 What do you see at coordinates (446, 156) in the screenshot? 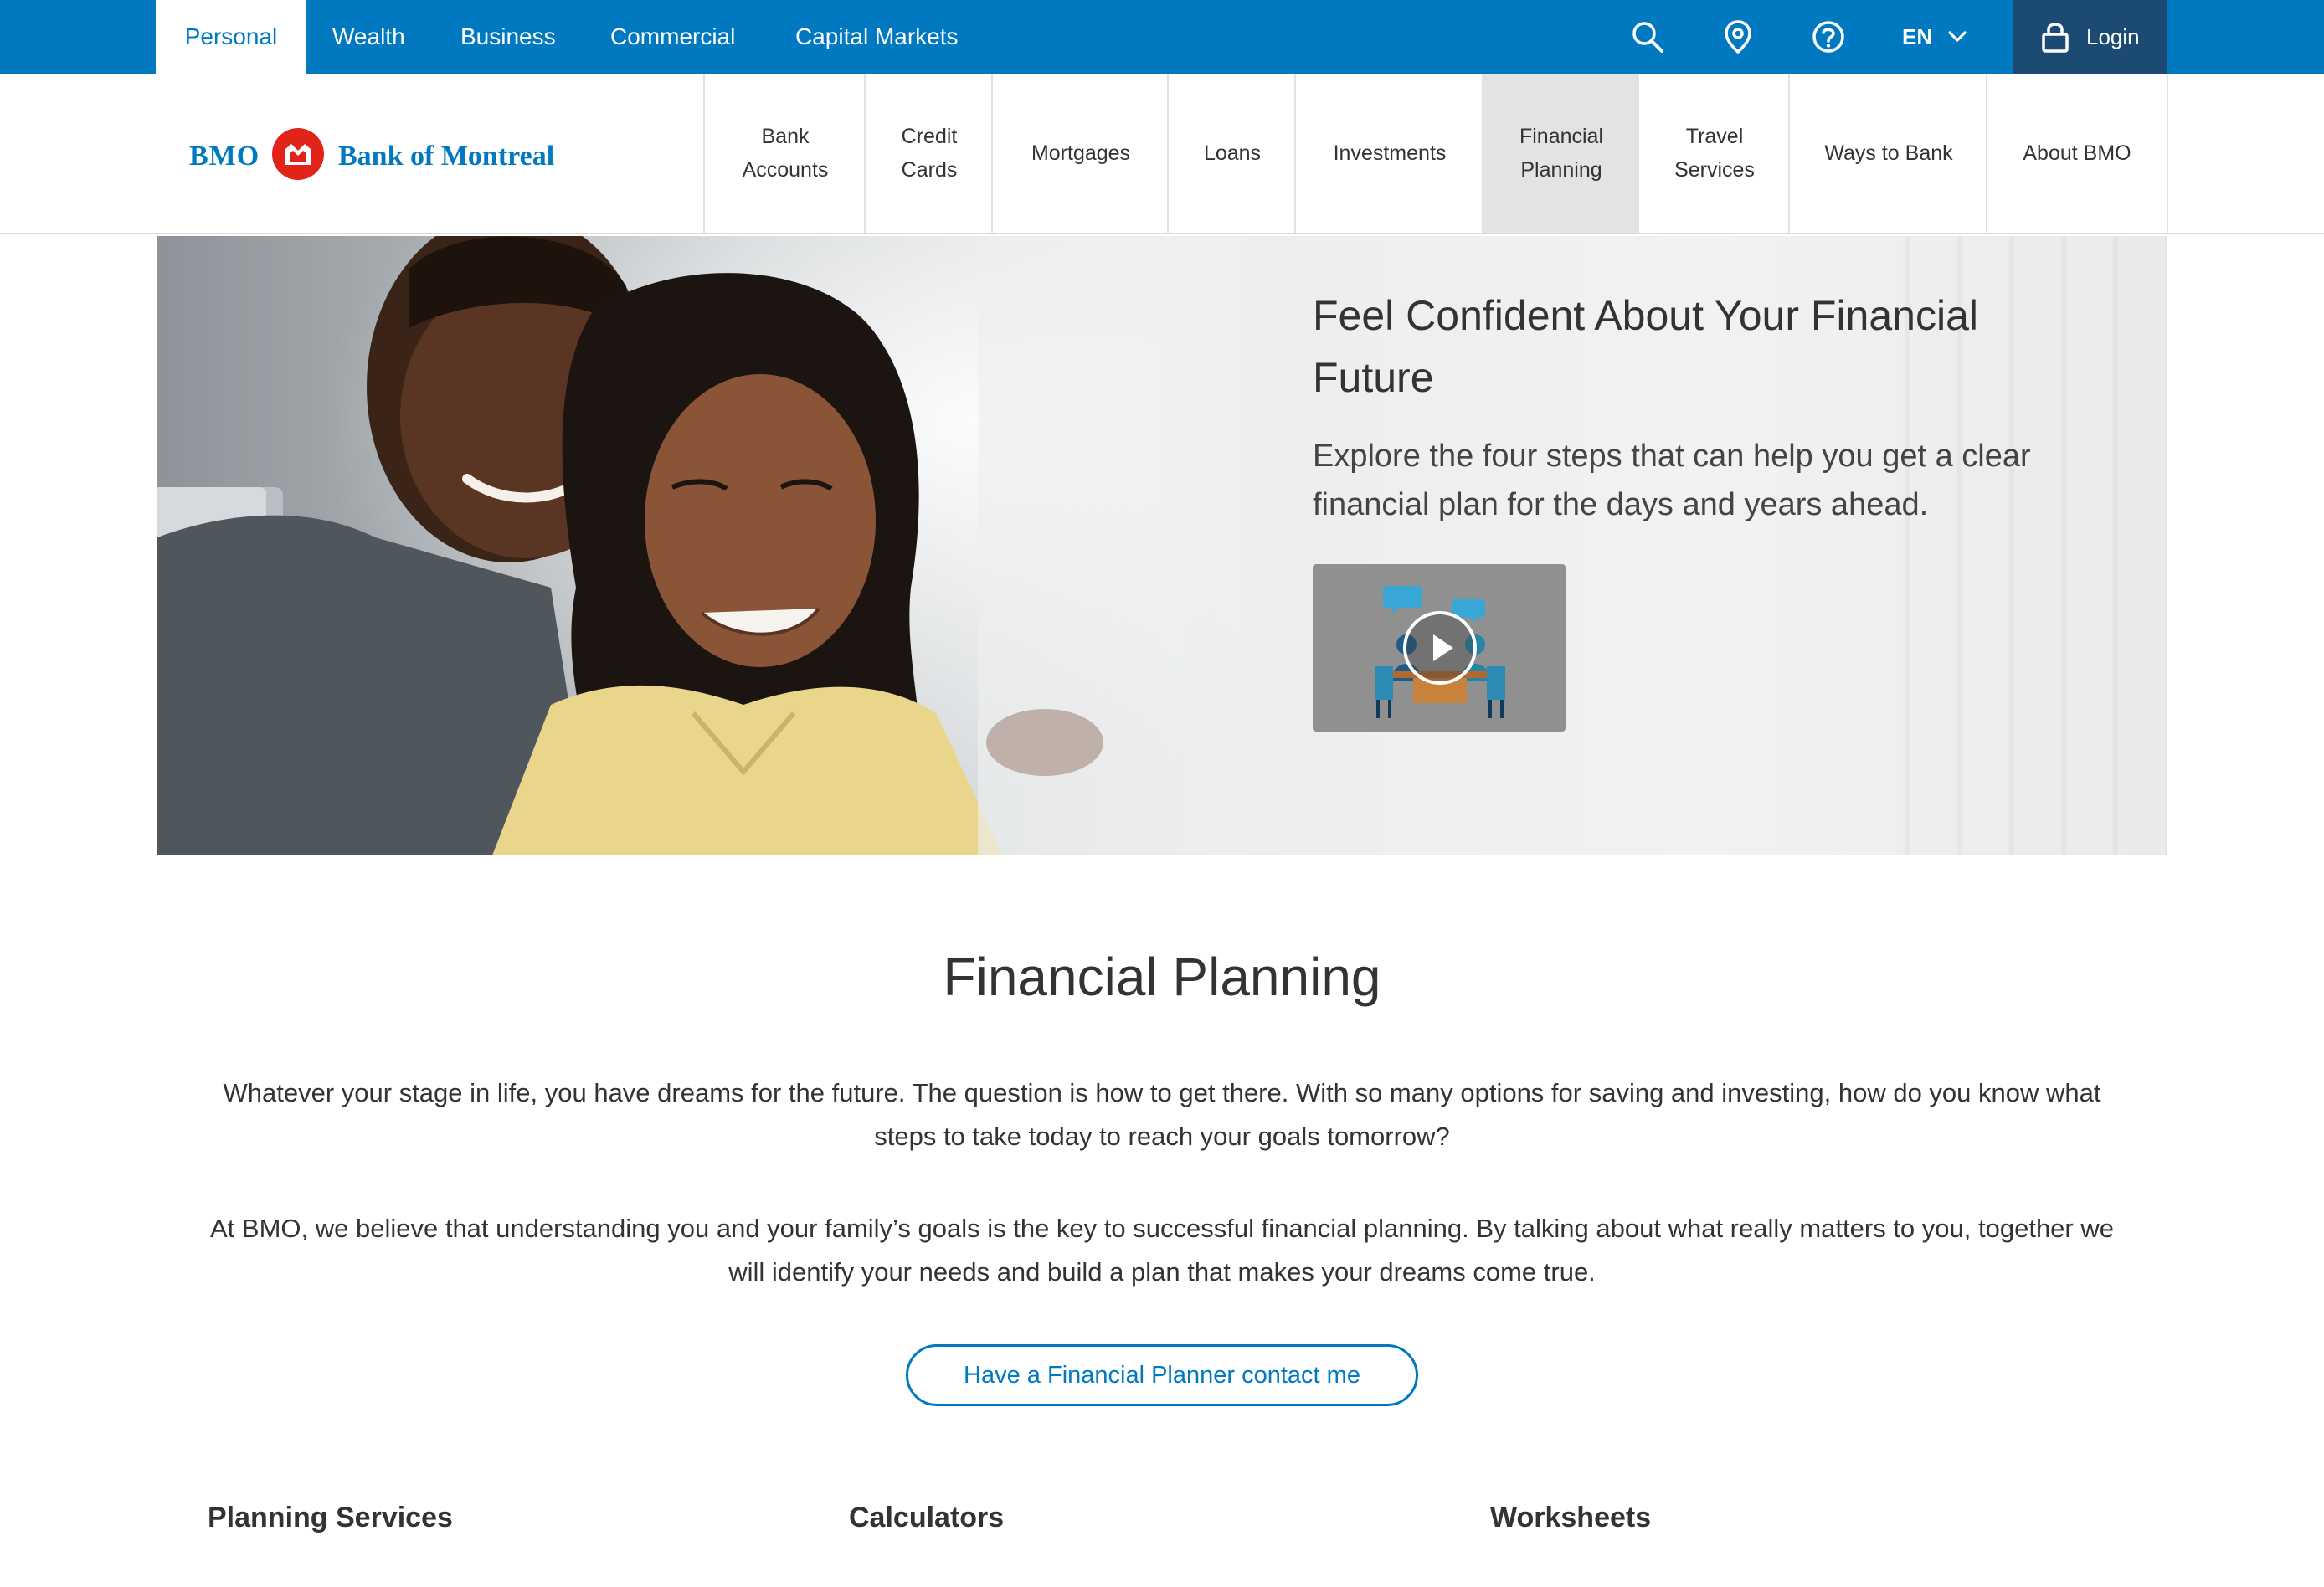
I see `logo-bank-name: Bank of Montreal` at bounding box center [446, 156].